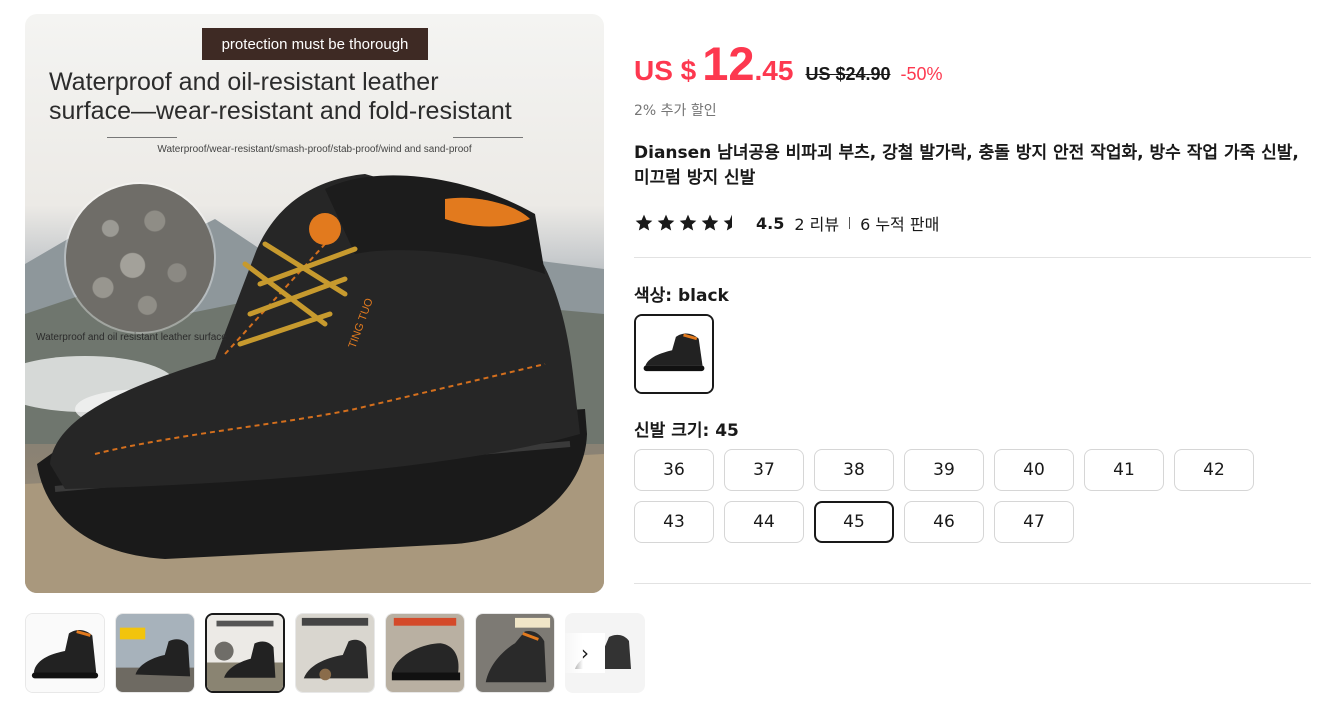  Describe the element at coordinates (674, 522) in the screenshot. I see `size-option-43: 43` at that location.